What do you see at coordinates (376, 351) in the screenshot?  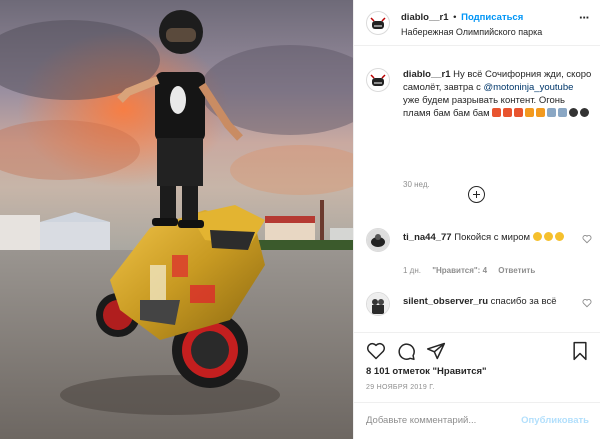 I see `heart-icon` at bounding box center [376, 351].